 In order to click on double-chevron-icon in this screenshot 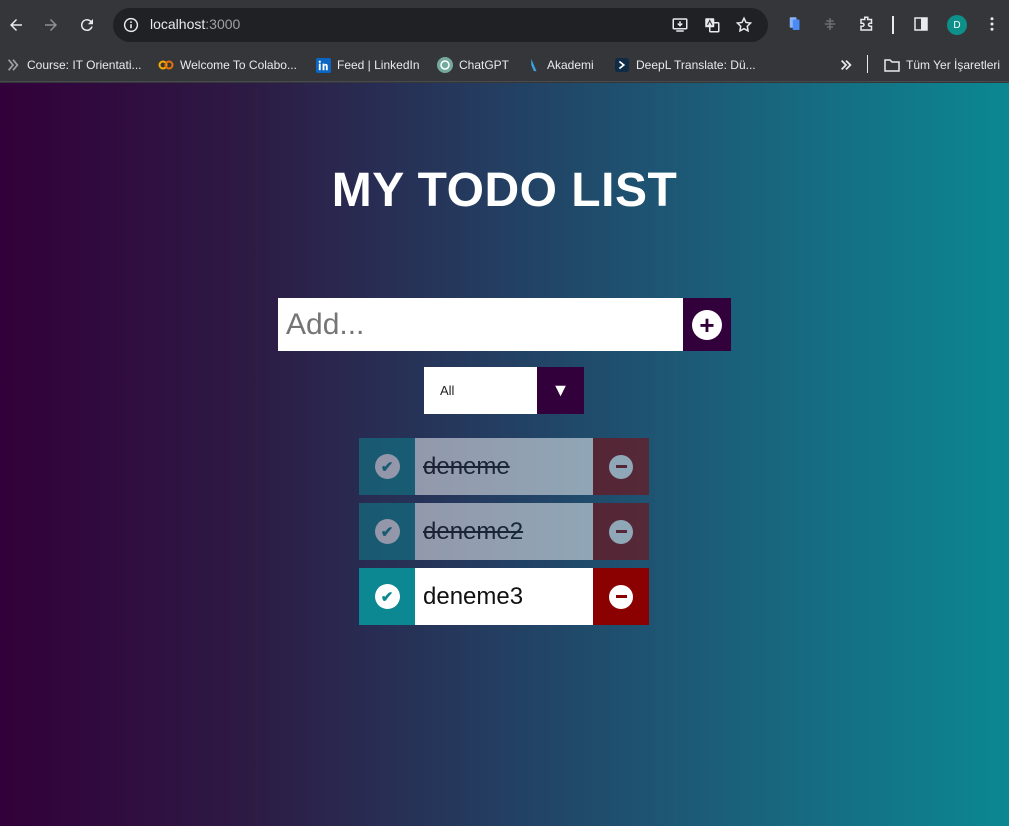, I will do `click(846, 65)`.